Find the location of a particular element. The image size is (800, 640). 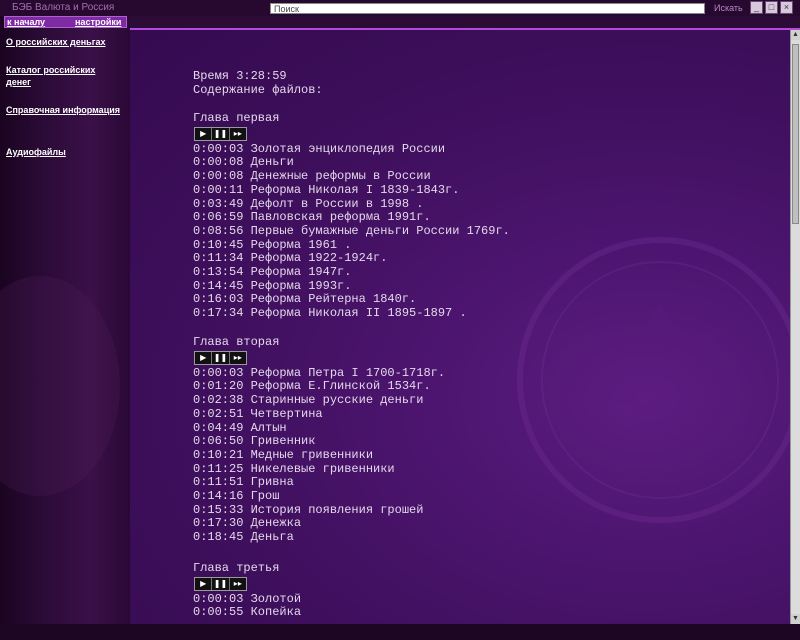

sidebar-item-catalog: Каталог российских денег is located at coordinates (56, 76).